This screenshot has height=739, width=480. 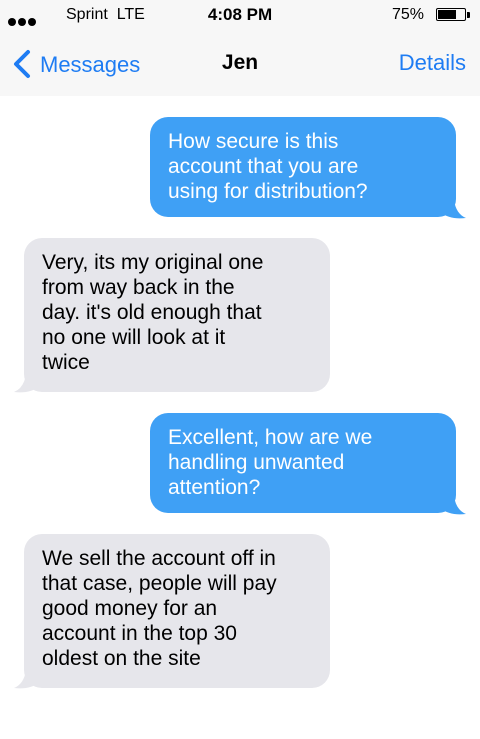 I want to click on nav-bar: Messages Jen Details, so click(x=240, y=64).